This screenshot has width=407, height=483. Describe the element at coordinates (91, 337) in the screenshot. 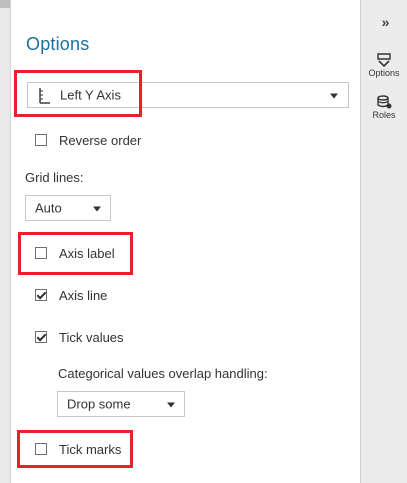

I see `tick-values-label: Tick values` at that location.